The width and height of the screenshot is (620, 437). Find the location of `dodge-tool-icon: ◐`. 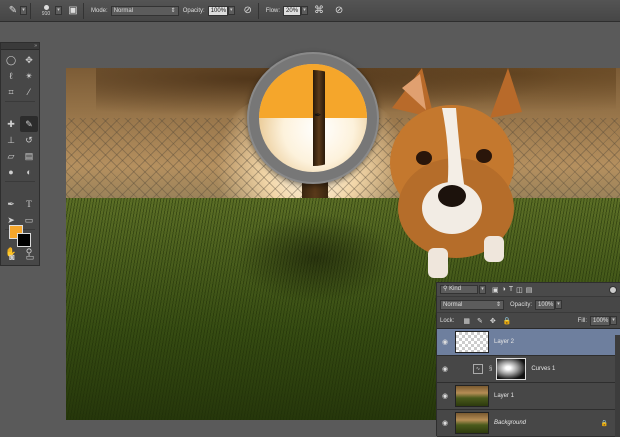

dodge-tool-icon: ◐ is located at coordinates (29, 172).